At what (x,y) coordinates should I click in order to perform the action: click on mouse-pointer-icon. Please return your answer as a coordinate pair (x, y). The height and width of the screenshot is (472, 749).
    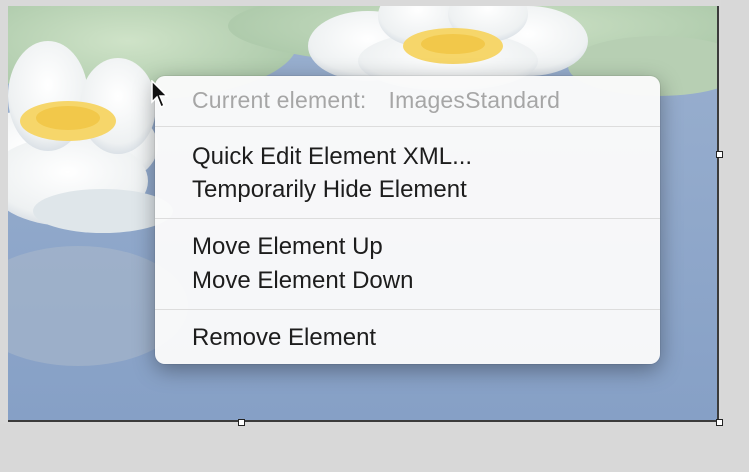
    Looking at the image, I should click on (160, 97).